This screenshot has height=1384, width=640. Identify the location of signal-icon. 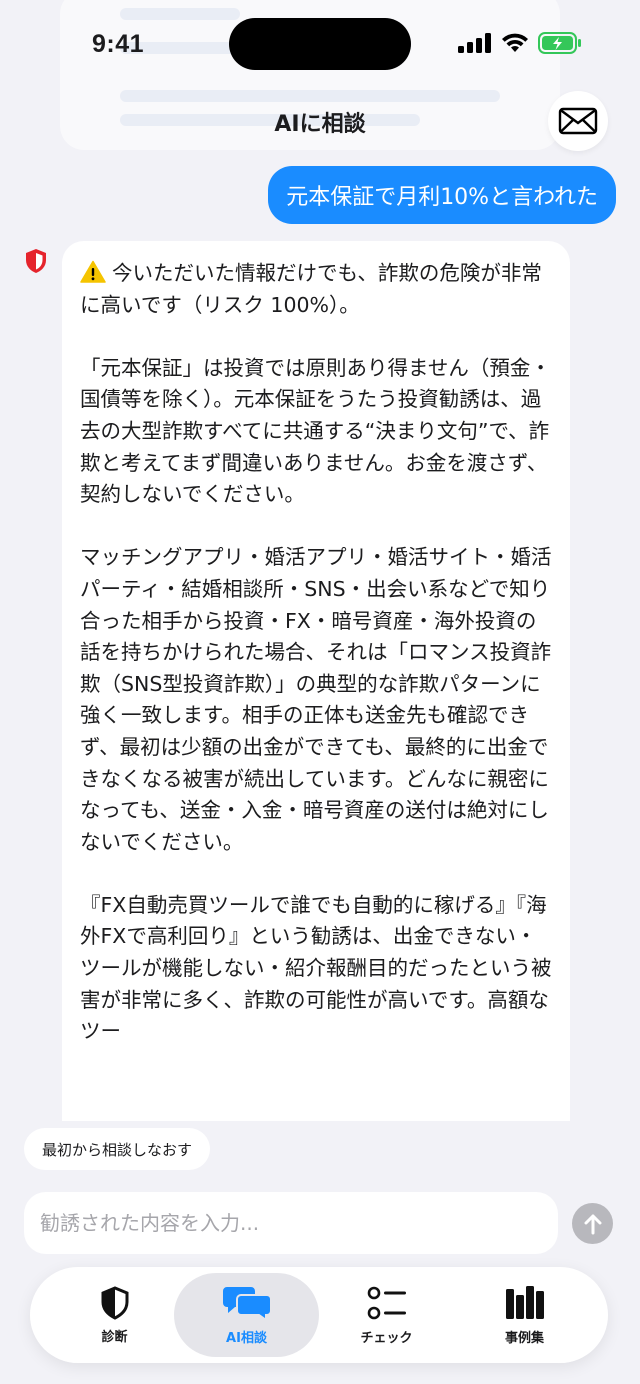
(474, 43).